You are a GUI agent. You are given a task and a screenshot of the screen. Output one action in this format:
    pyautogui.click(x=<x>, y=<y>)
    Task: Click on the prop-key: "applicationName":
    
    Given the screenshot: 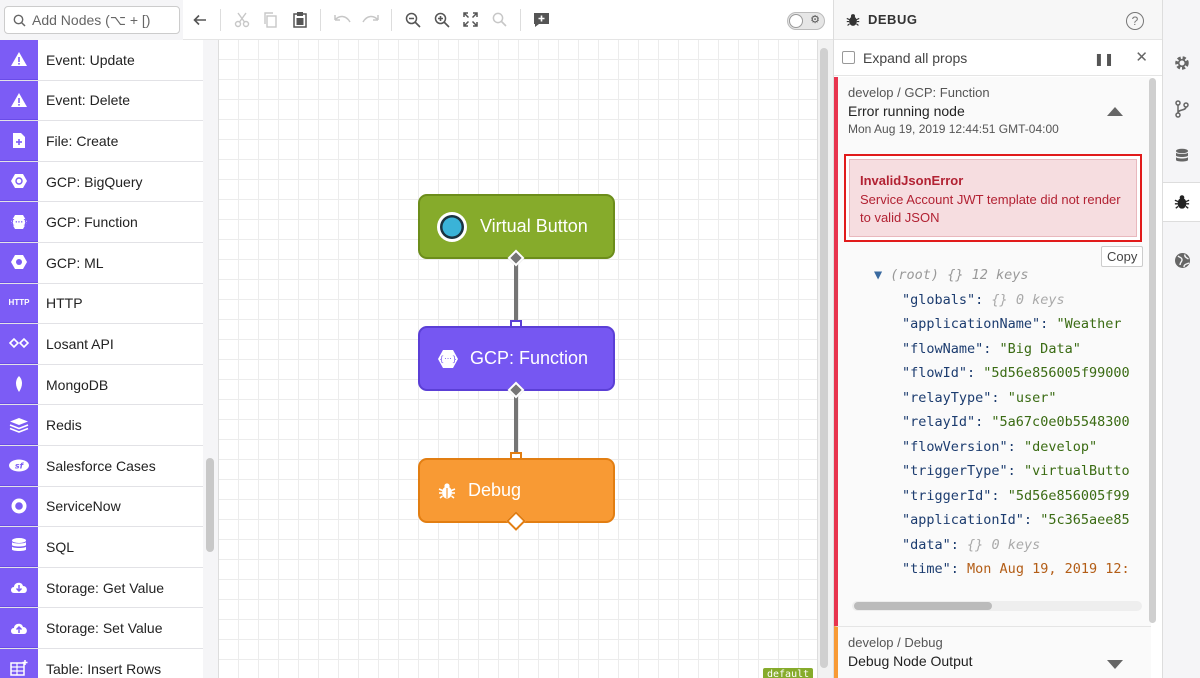 What is the action you would take?
    pyautogui.click(x=975, y=324)
    